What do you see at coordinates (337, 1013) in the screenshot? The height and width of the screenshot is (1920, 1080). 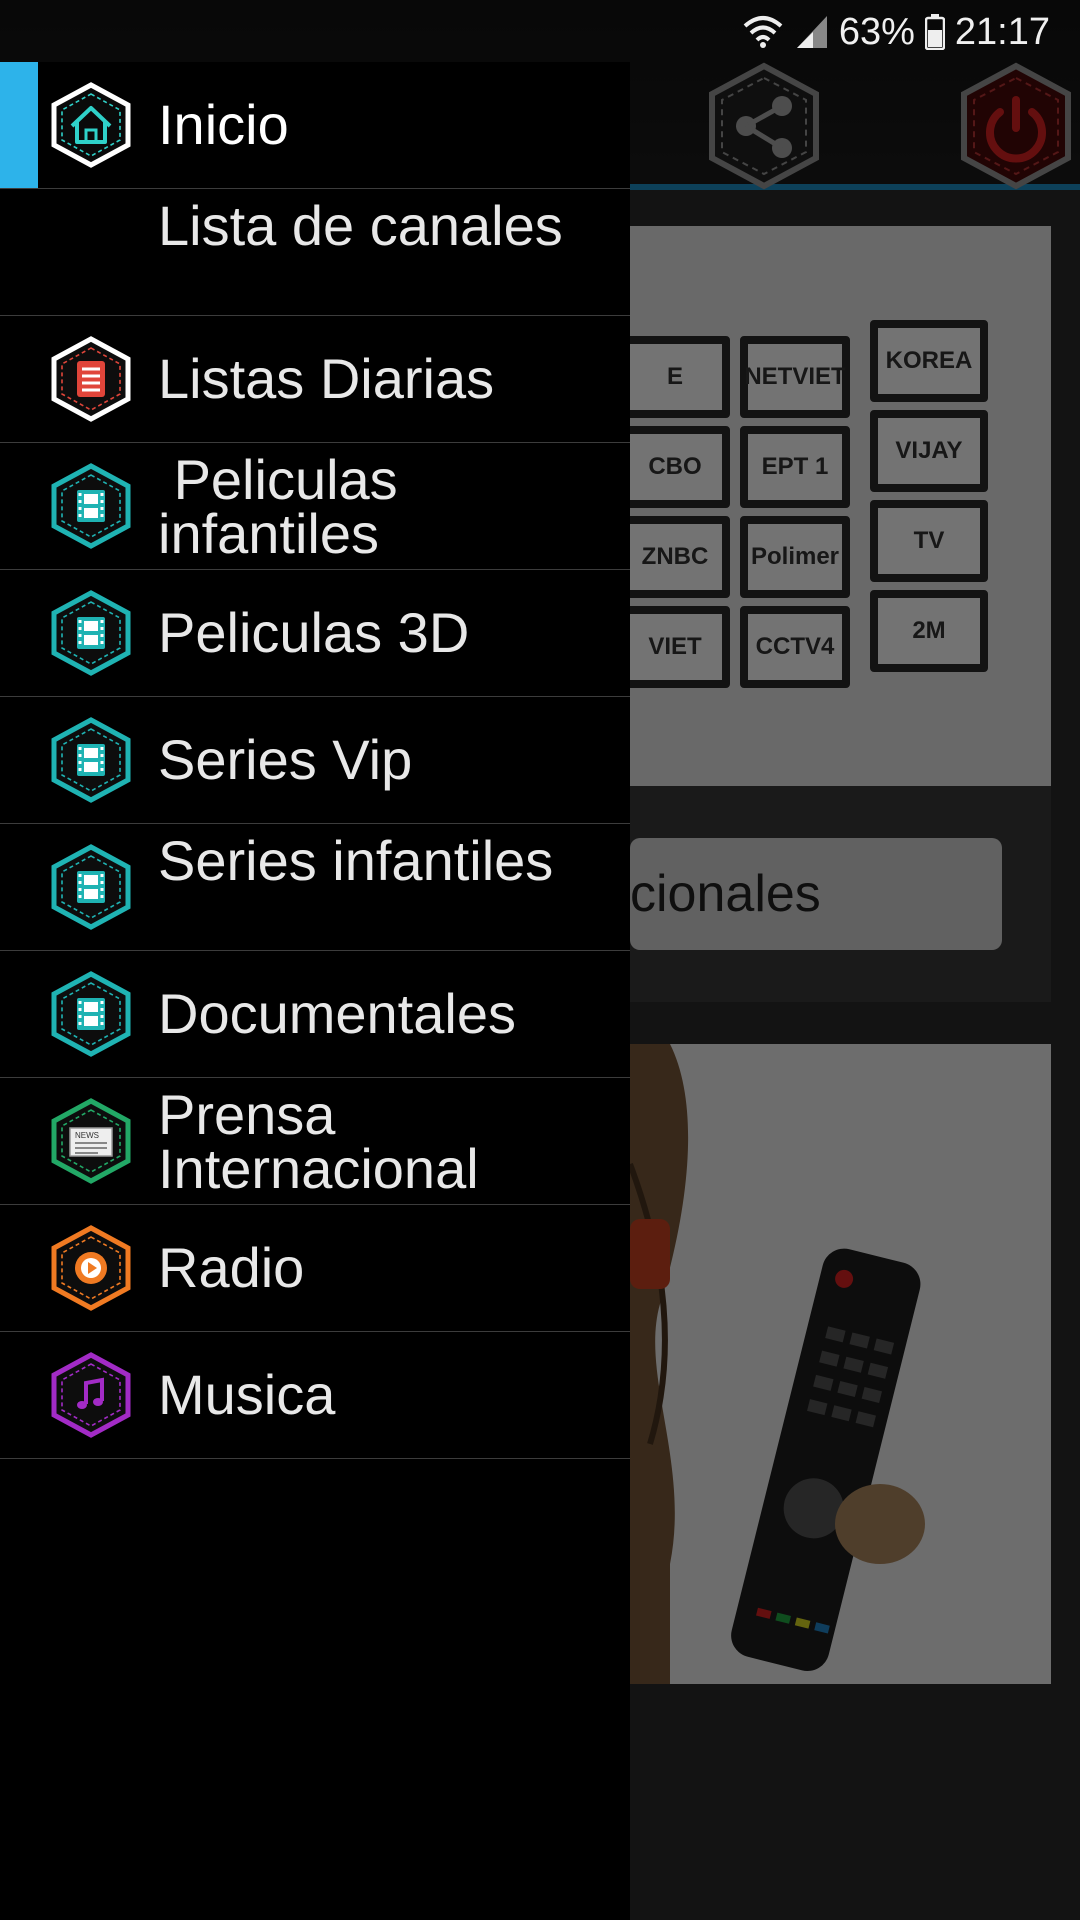 I see `drawer-item-label: Documentales` at bounding box center [337, 1013].